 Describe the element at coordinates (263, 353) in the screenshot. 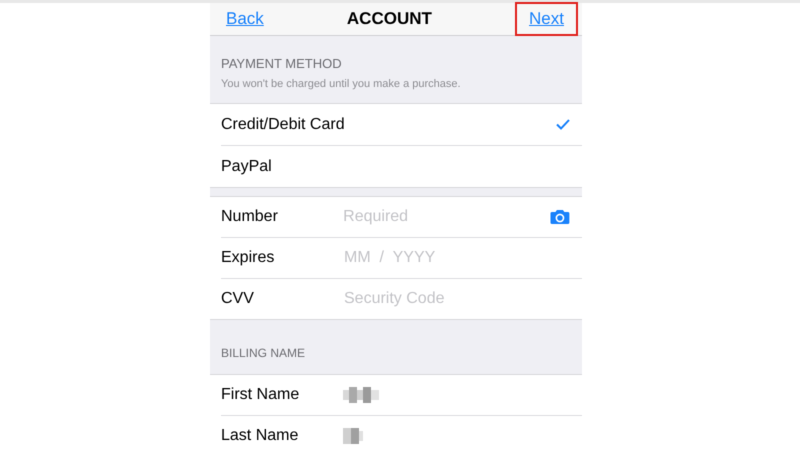

I see `section-header: BILLING NAME` at that location.